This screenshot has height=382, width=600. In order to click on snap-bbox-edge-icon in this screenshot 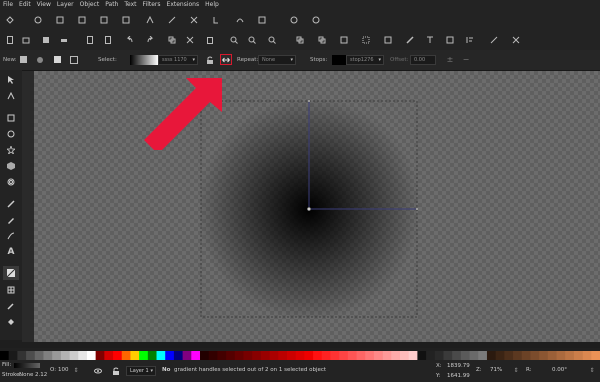, I will do `click(60, 20)`.